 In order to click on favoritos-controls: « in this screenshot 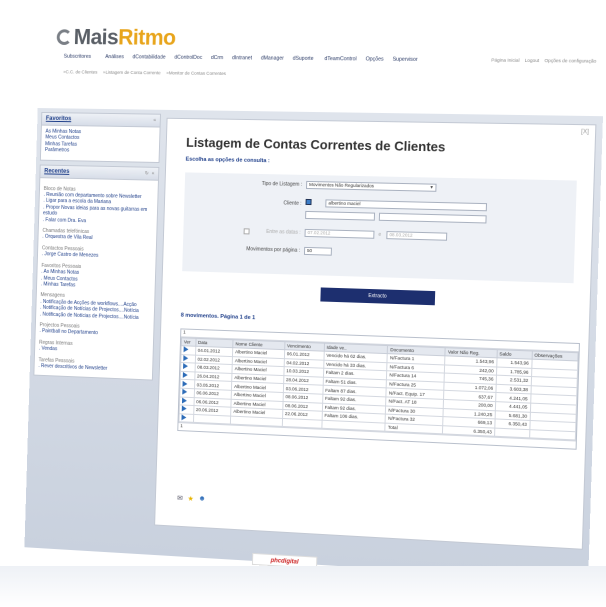, I will do `click(154, 121)`.